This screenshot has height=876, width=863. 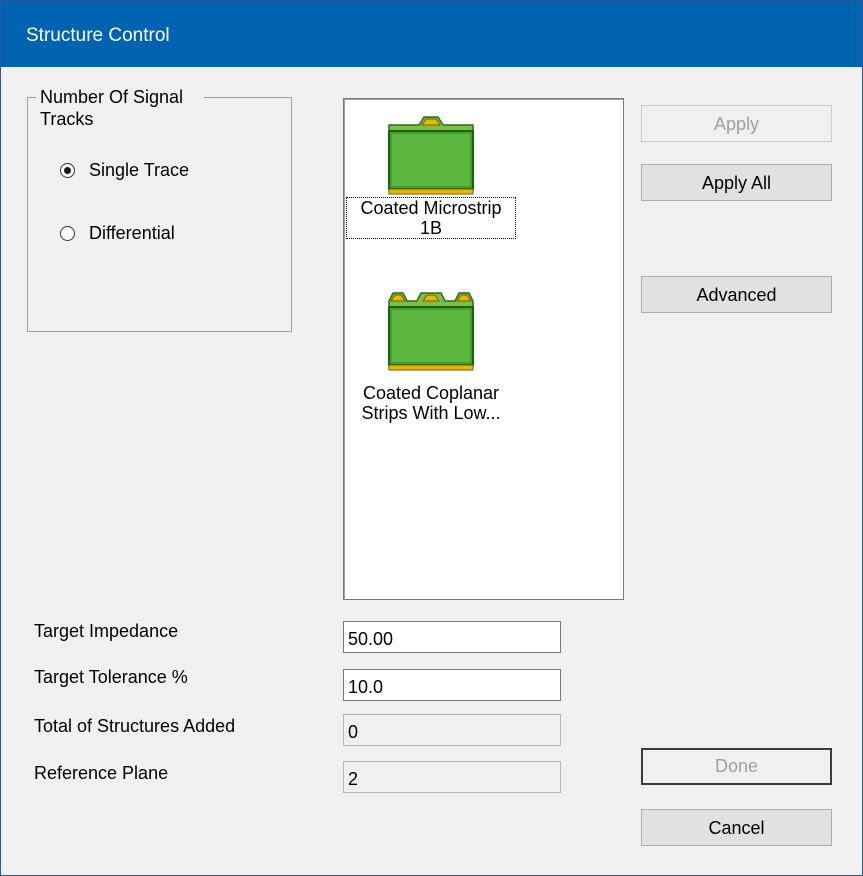 I want to click on radio-unchecked-icon, so click(x=67, y=233).